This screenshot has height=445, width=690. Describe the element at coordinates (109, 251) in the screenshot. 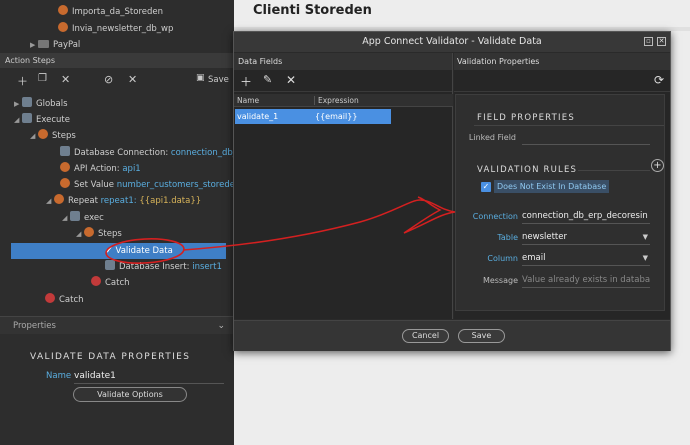

I see `checkmark-icon: ✔` at that location.